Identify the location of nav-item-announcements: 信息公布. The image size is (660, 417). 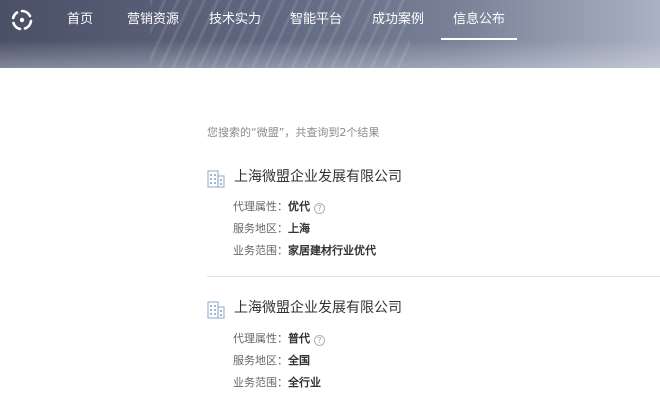
(479, 20).